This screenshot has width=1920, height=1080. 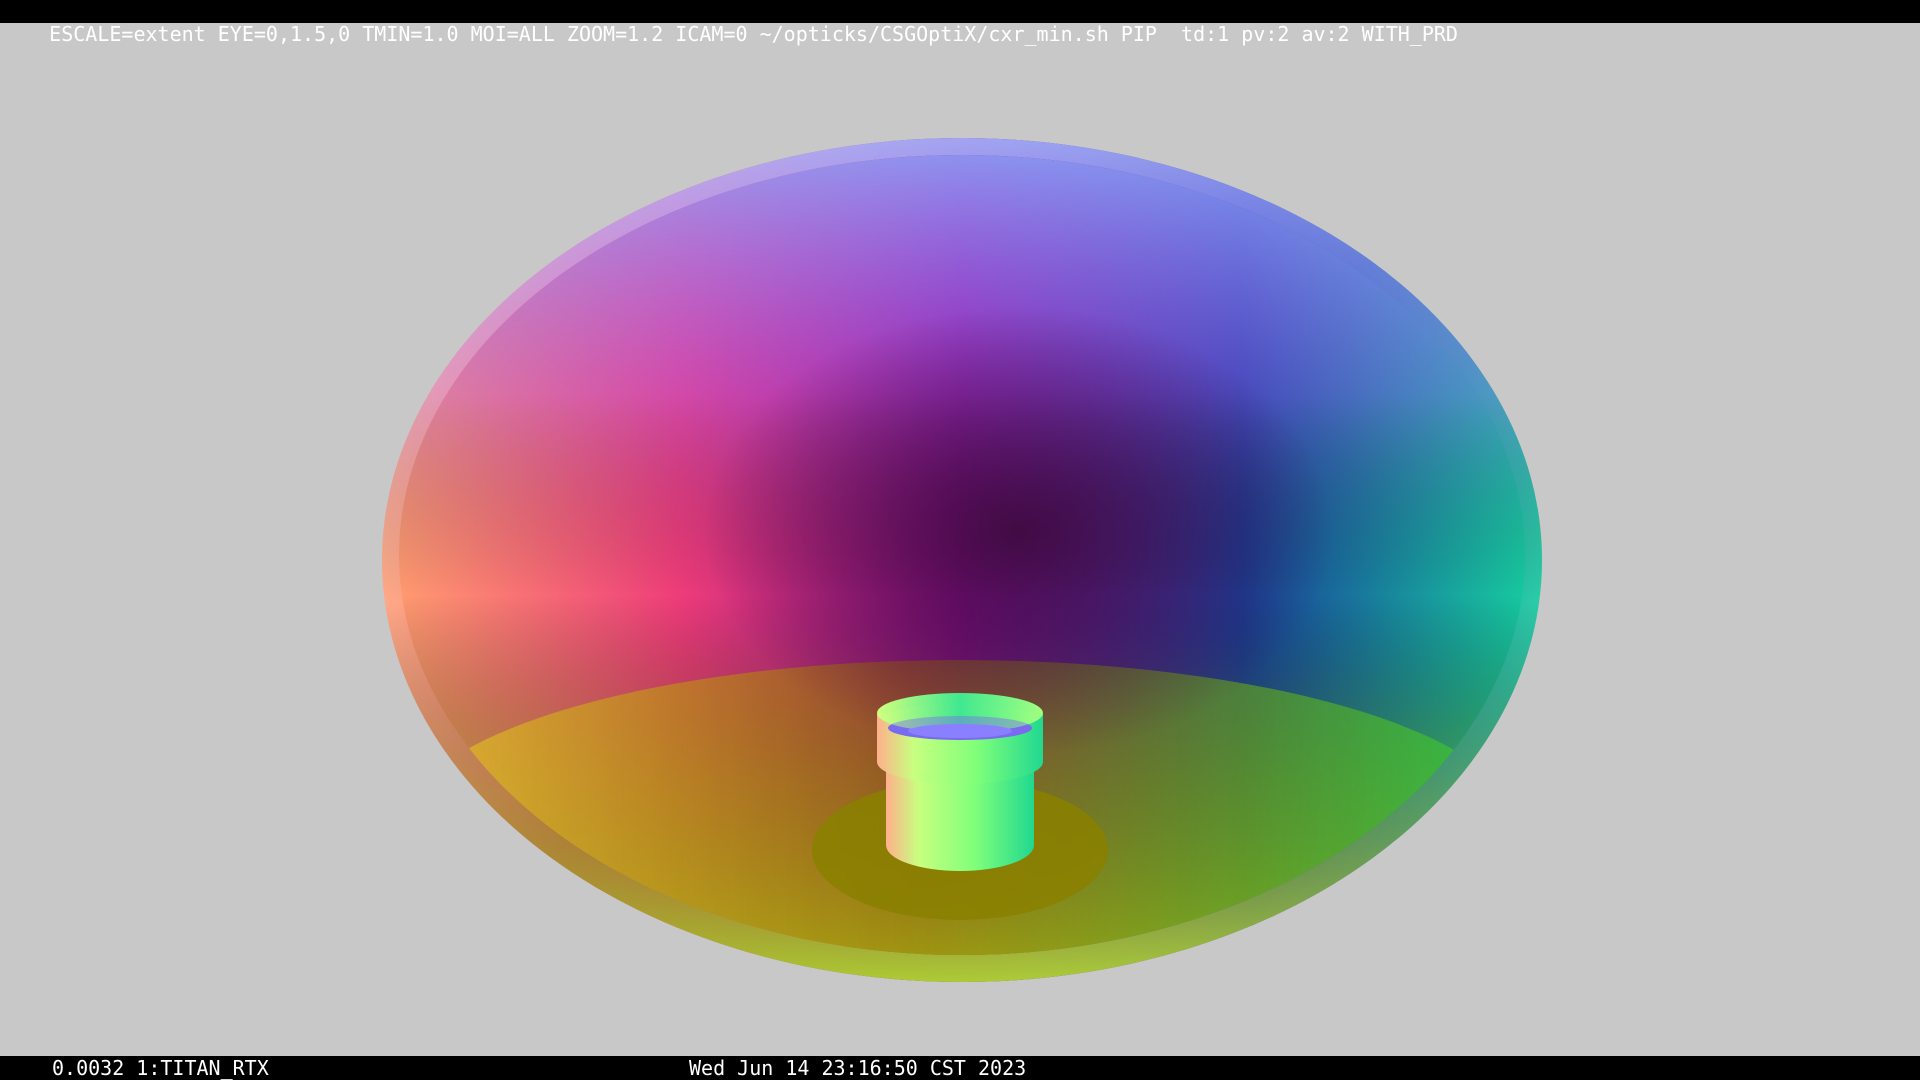 I want to click on timing-device-text: 0.0032 1:TITAN_RTX, so click(x=160, y=1068).